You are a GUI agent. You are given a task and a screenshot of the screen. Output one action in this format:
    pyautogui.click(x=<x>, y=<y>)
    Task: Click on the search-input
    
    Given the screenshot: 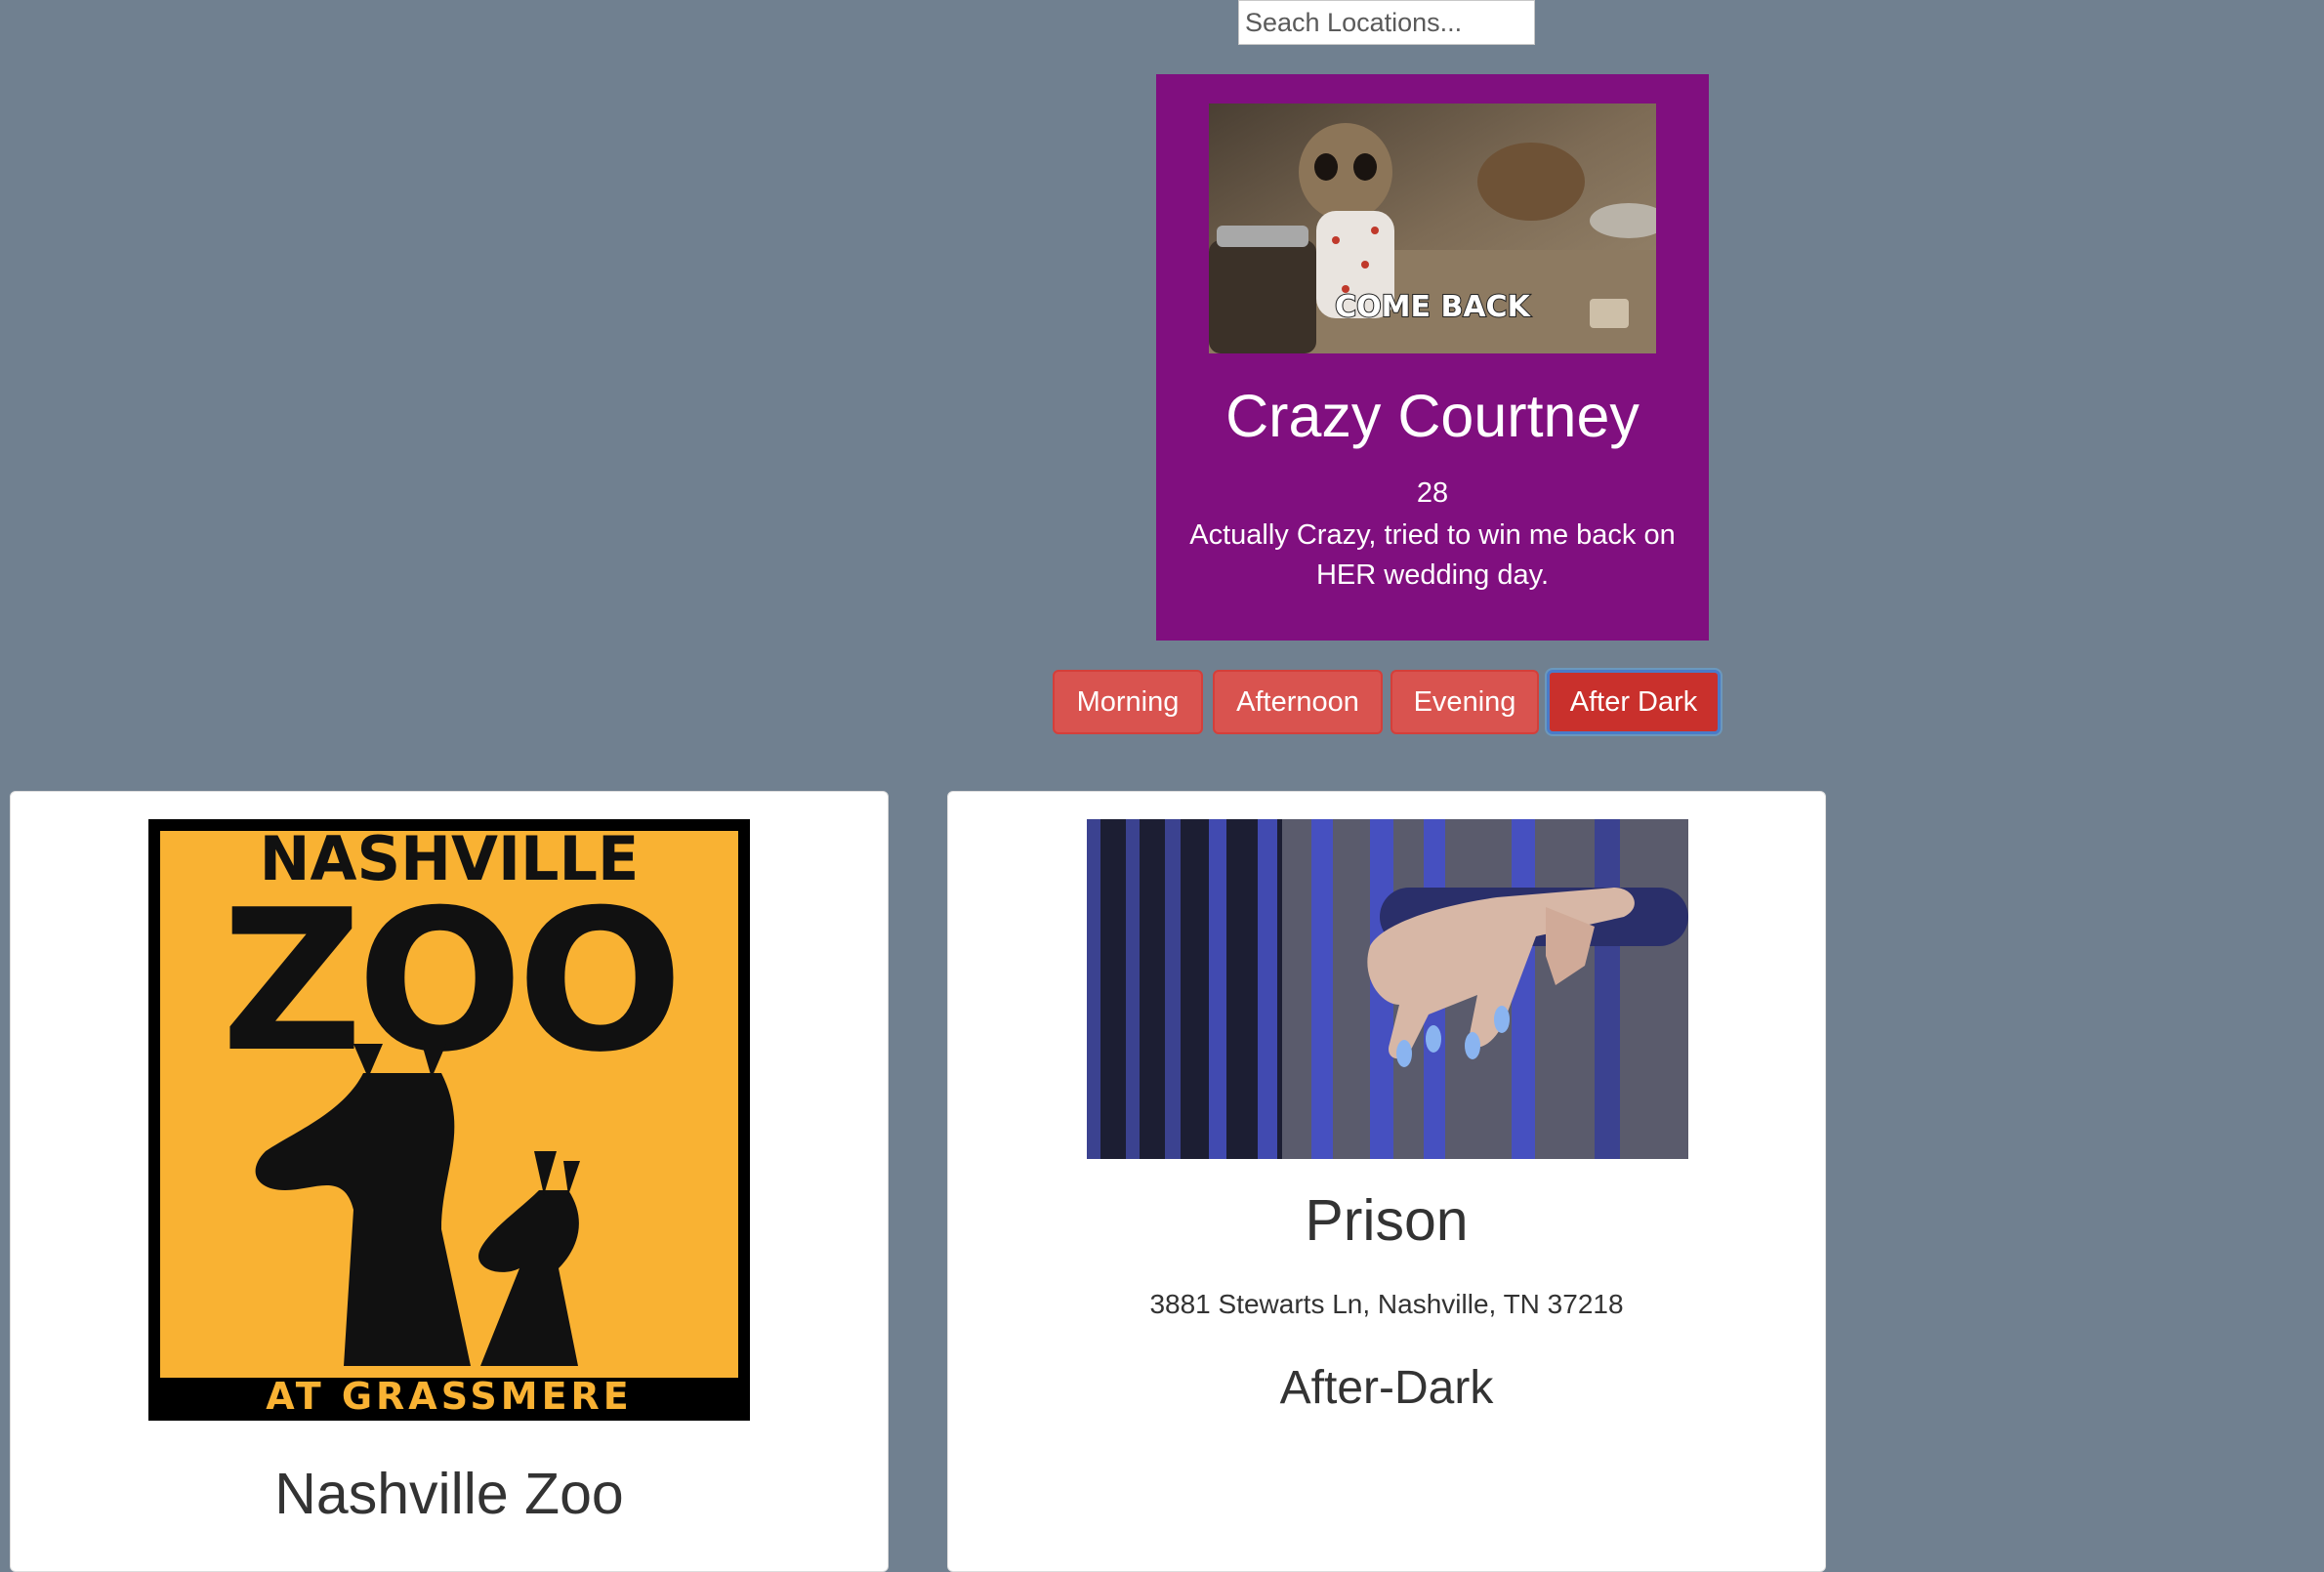 What is the action you would take?
    pyautogui.click(x=1387, y=22)
    